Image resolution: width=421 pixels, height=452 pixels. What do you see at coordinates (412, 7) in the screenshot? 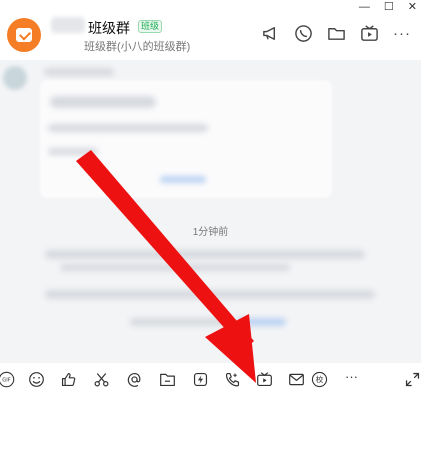
I see `close-button: ✕` at bounding box center [412, 7].